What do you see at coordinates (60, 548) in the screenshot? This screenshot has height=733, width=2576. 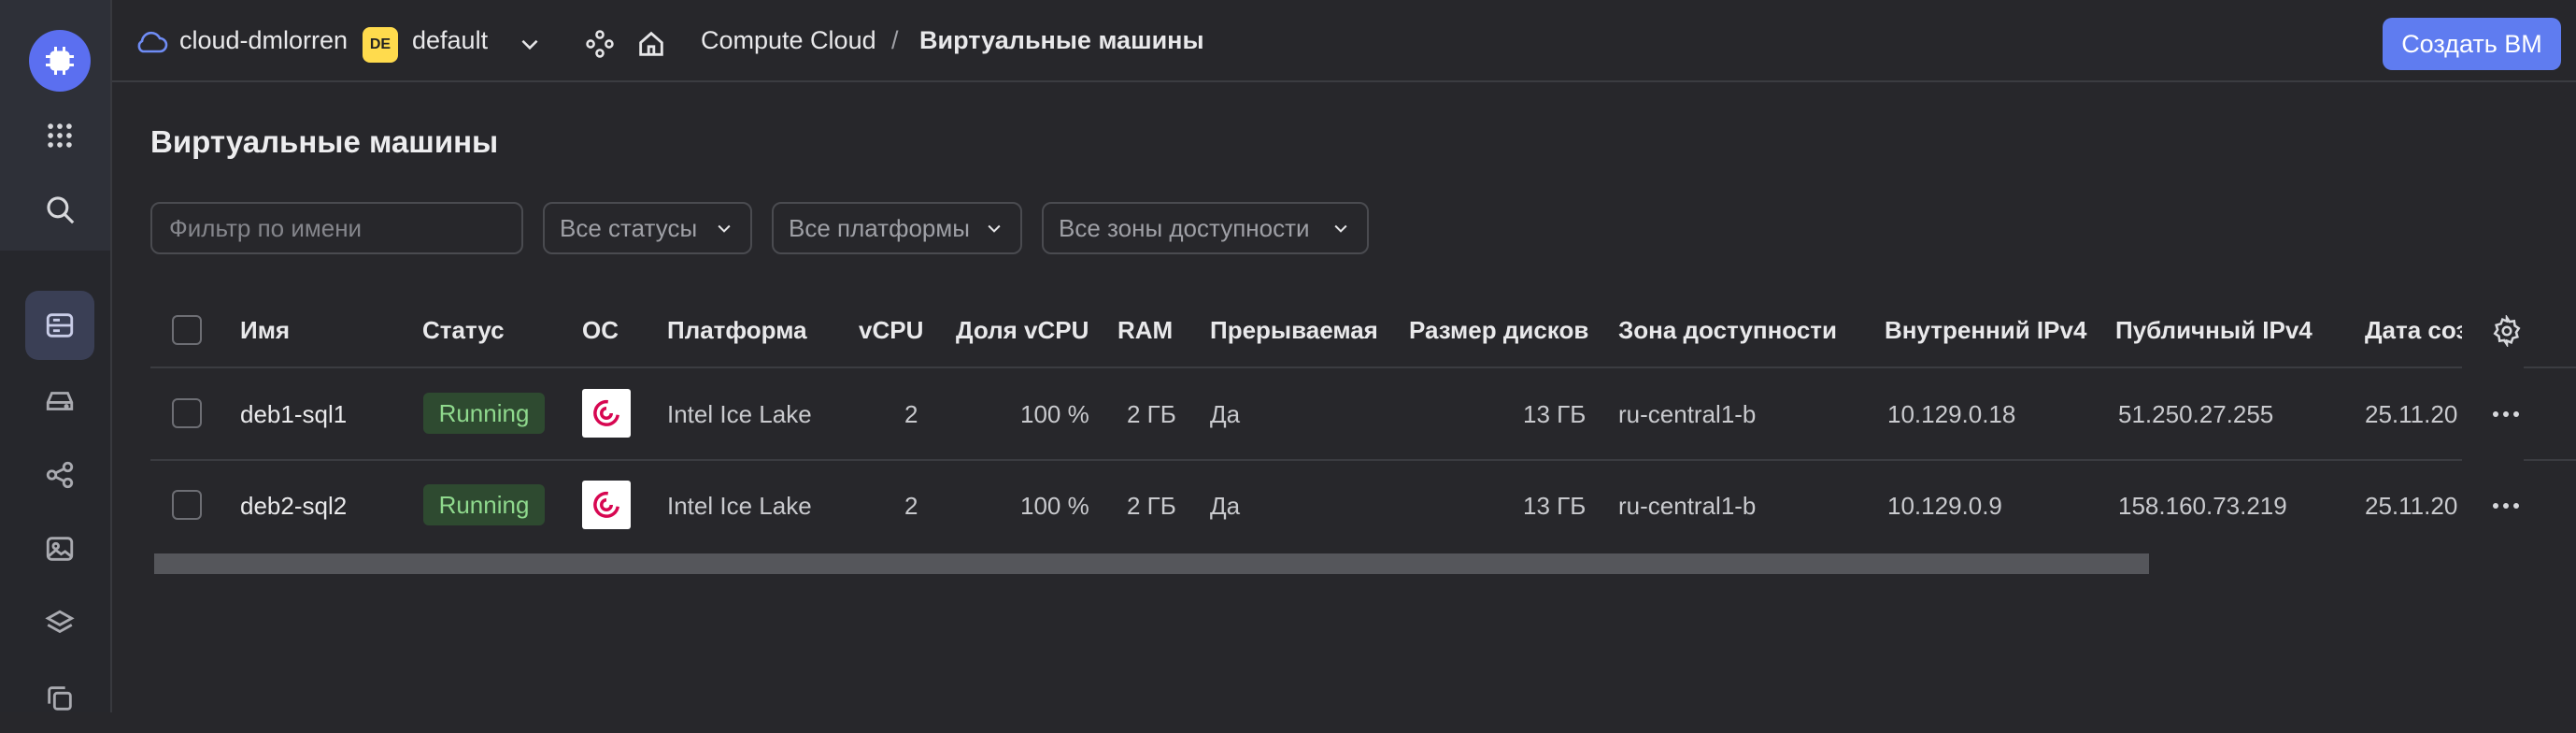 I see `image-icon` at bounding box center [60, 548].